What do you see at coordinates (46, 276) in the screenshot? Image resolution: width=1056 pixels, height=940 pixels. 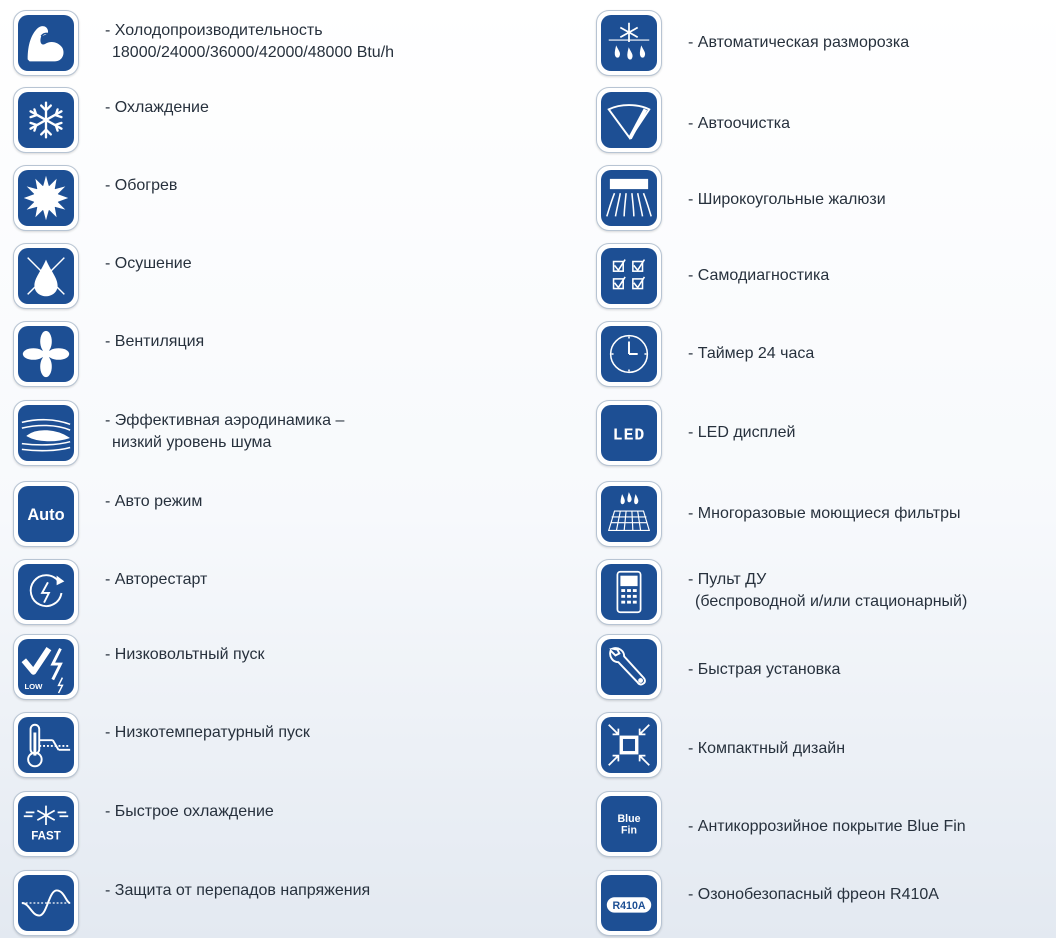 I see `water-drop-icon` at bounding box center [46, 276].